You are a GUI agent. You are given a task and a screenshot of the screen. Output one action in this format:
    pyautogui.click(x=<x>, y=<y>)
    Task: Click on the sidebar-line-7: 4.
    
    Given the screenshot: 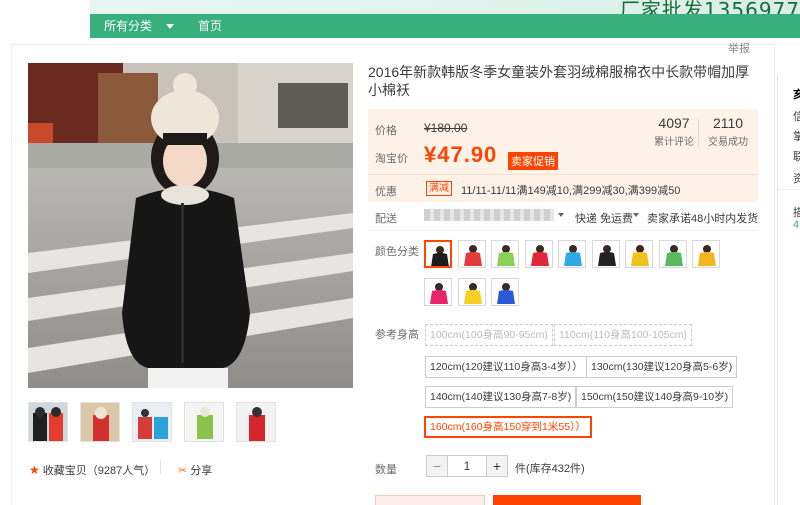 What is the action you would take?
    pyautogui.click(x=796, y=225)
    